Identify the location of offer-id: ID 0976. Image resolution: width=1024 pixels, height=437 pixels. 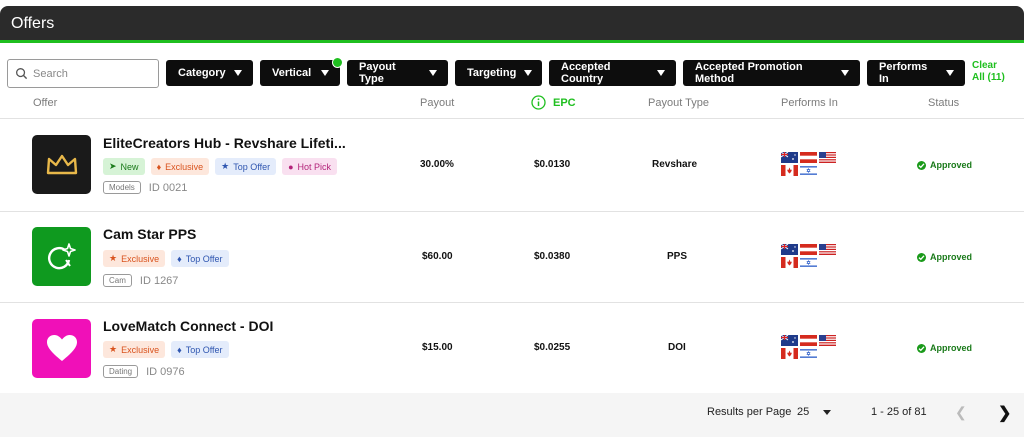
(165, 371).